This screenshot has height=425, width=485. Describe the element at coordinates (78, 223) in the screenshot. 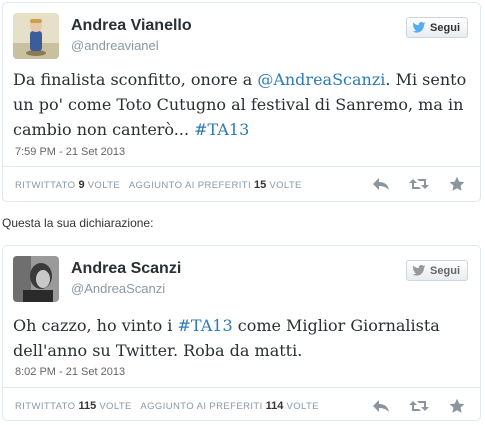

I see `caption: Questa la sua dichiarazione:` at that location.